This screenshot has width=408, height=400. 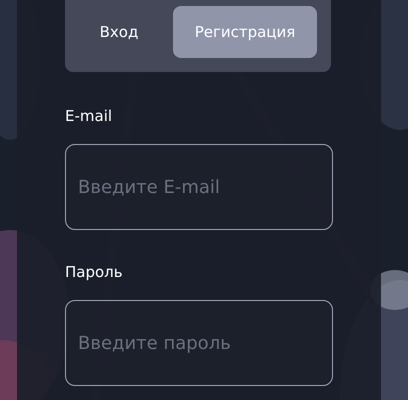 What do you see at coordinates (89, 116) in the screenshot?
I see `field-label: E-mail` at bounding box center [89, 116].